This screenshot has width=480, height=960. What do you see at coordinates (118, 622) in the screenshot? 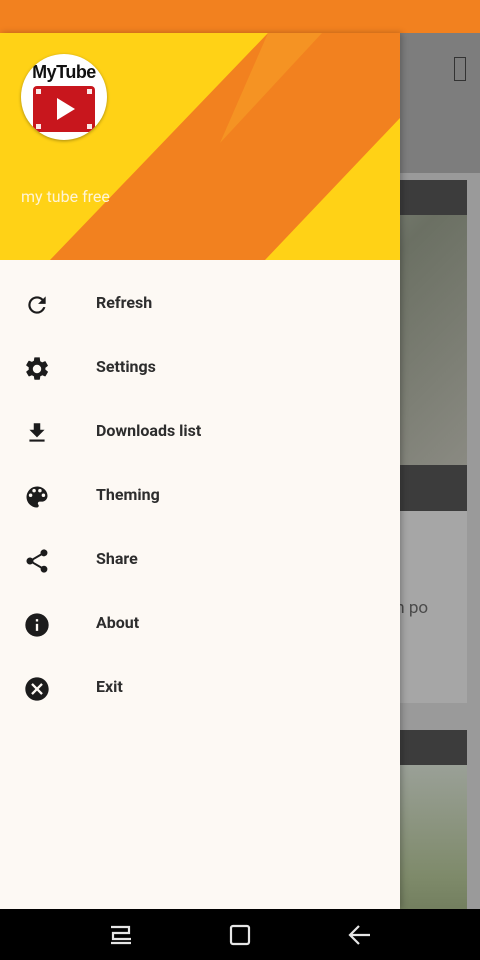
I see `menu-item-label: About` at bounding box center [118, 622].